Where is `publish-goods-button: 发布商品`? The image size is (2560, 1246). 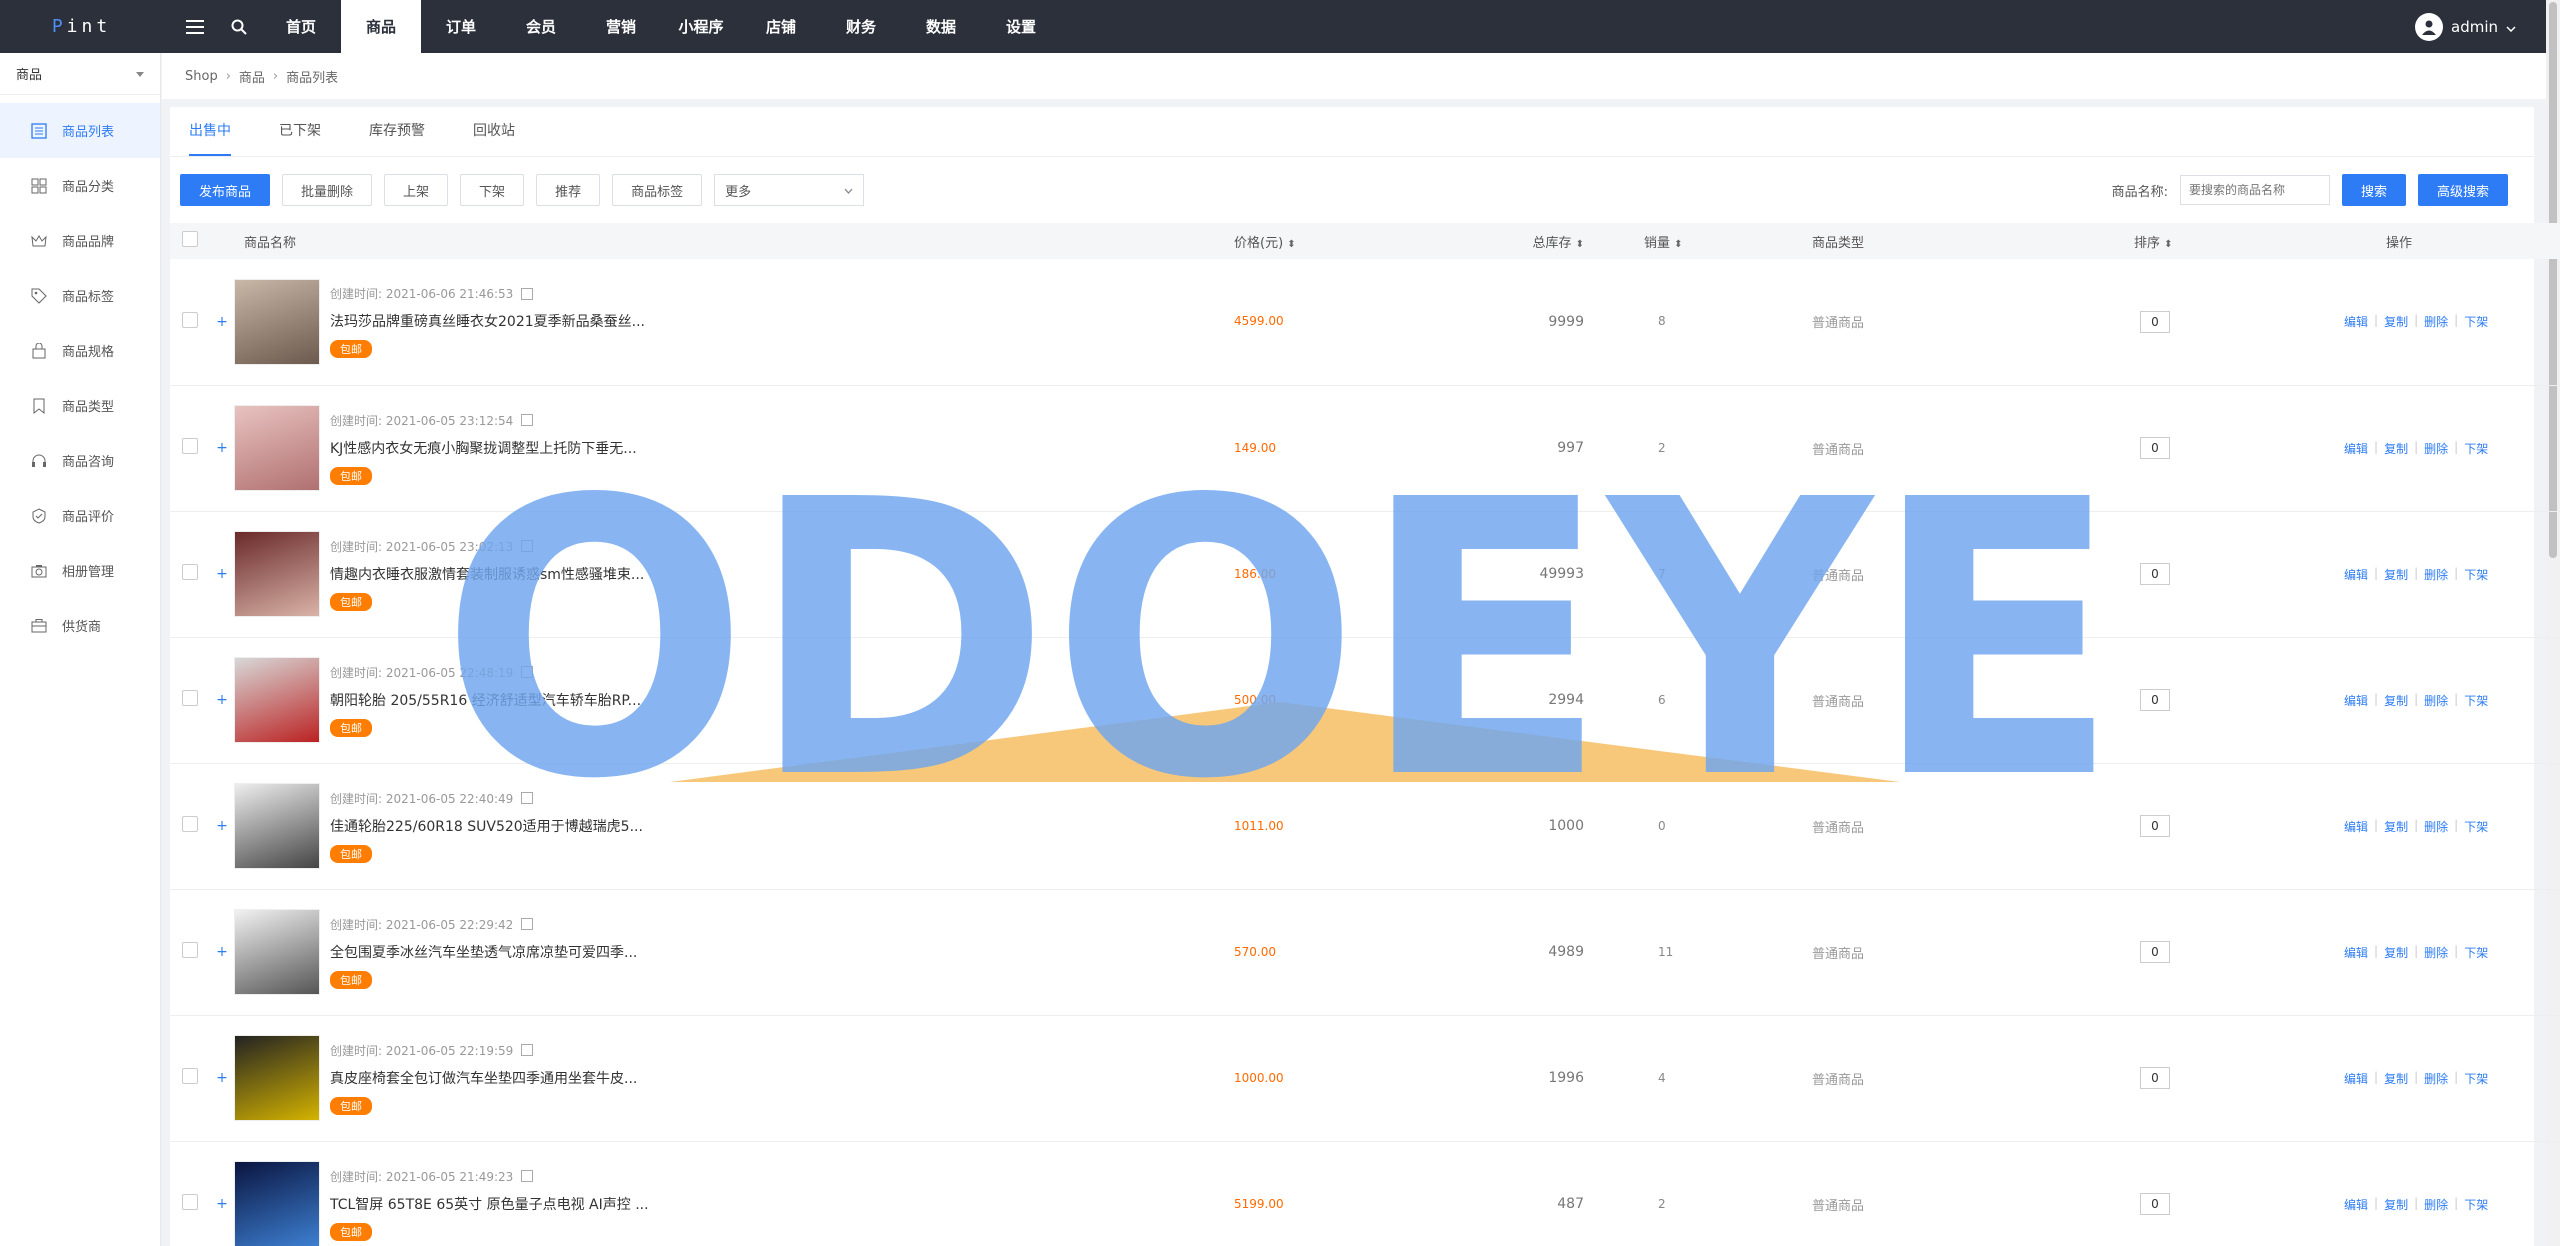 publish-goods-button: 发布商品 is located at coordinates (225, 190).